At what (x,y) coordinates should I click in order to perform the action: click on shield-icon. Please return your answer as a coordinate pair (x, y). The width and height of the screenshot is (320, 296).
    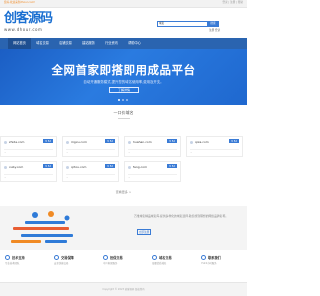
    Looking at the image, I should click on (56, 257).